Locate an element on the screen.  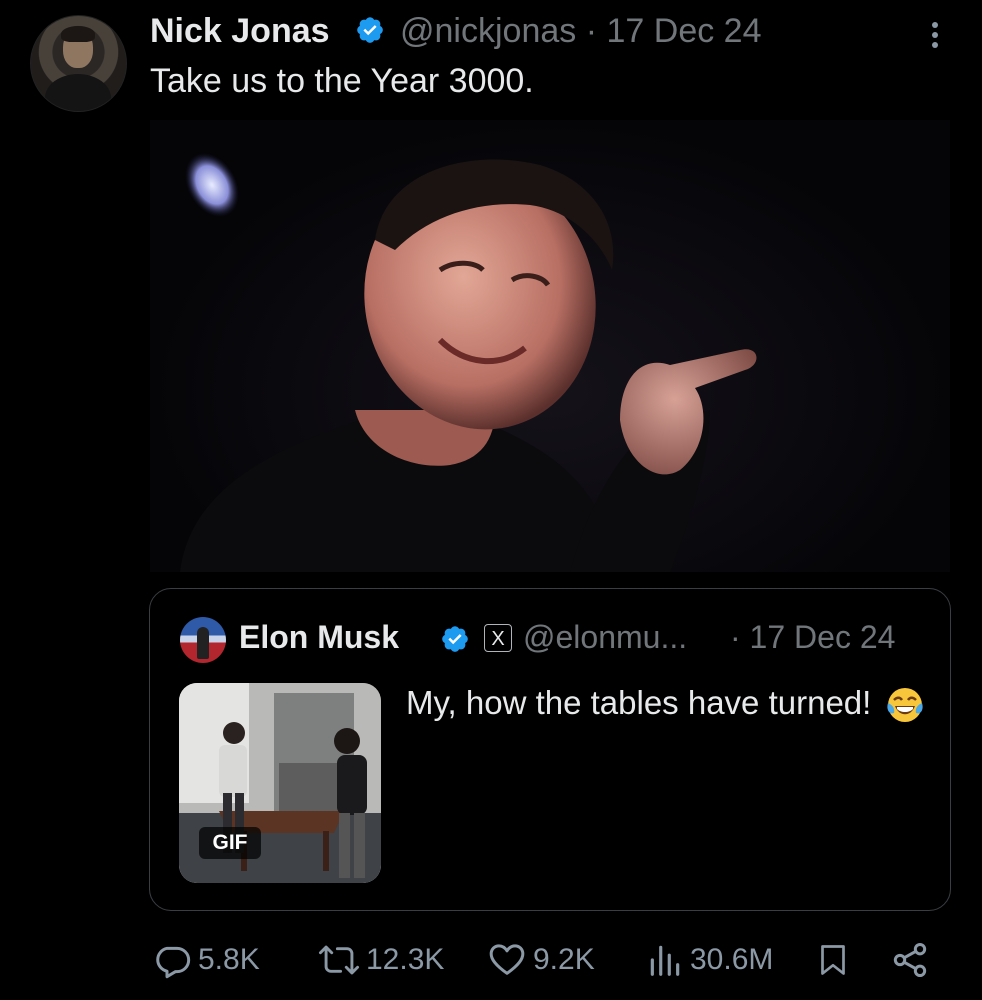
bookmark-button is located at coordinates (833, 960).